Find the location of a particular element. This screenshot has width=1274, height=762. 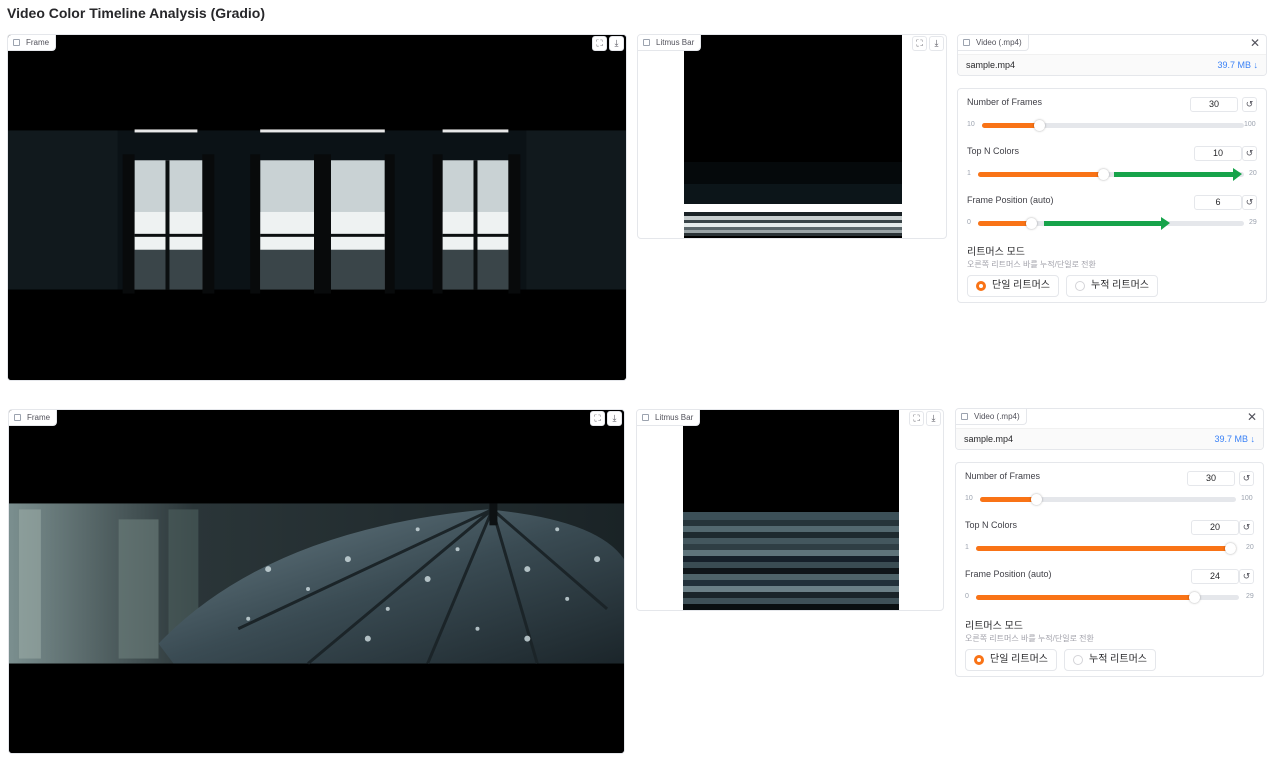

annotation-arrow-colors is located at coordinates (1178, 174).